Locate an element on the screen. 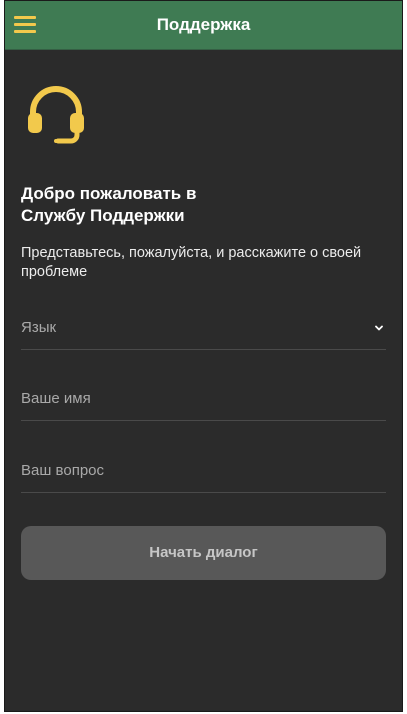 This screenshot has width=407, height=714. app-bar: Поддержка is located at coordinates (203, 25).